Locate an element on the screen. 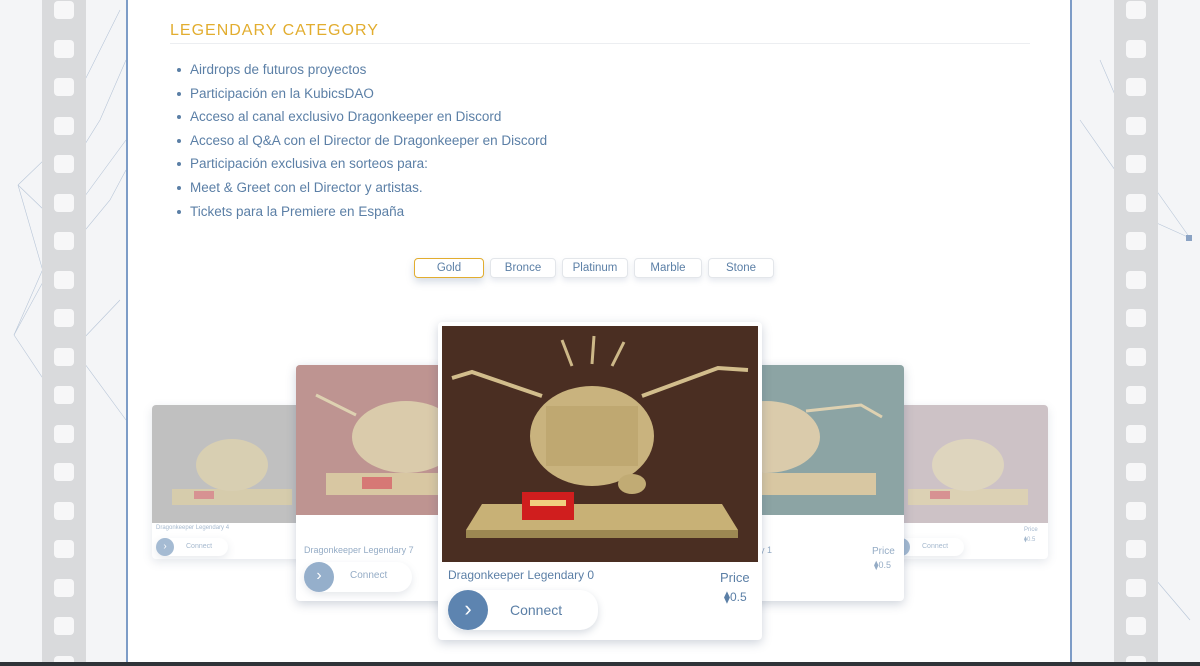 This screenshot has width=1200, height=666. tab-stone: Stone is located at coordinates (741, 268).